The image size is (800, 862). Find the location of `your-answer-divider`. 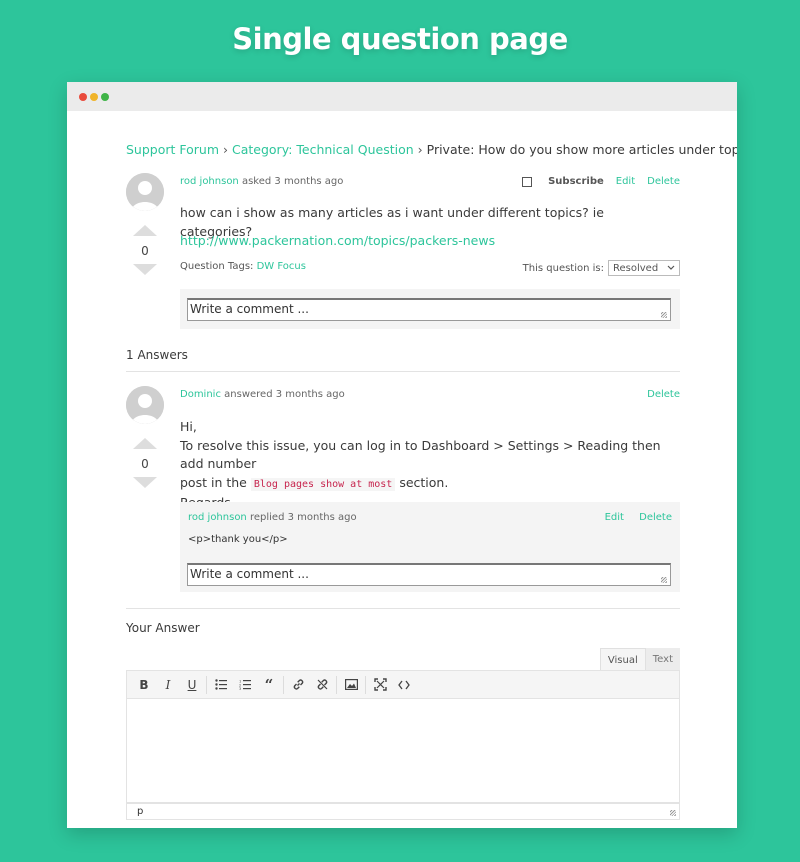

your-answer-divider is located at coordinates (403, 608).